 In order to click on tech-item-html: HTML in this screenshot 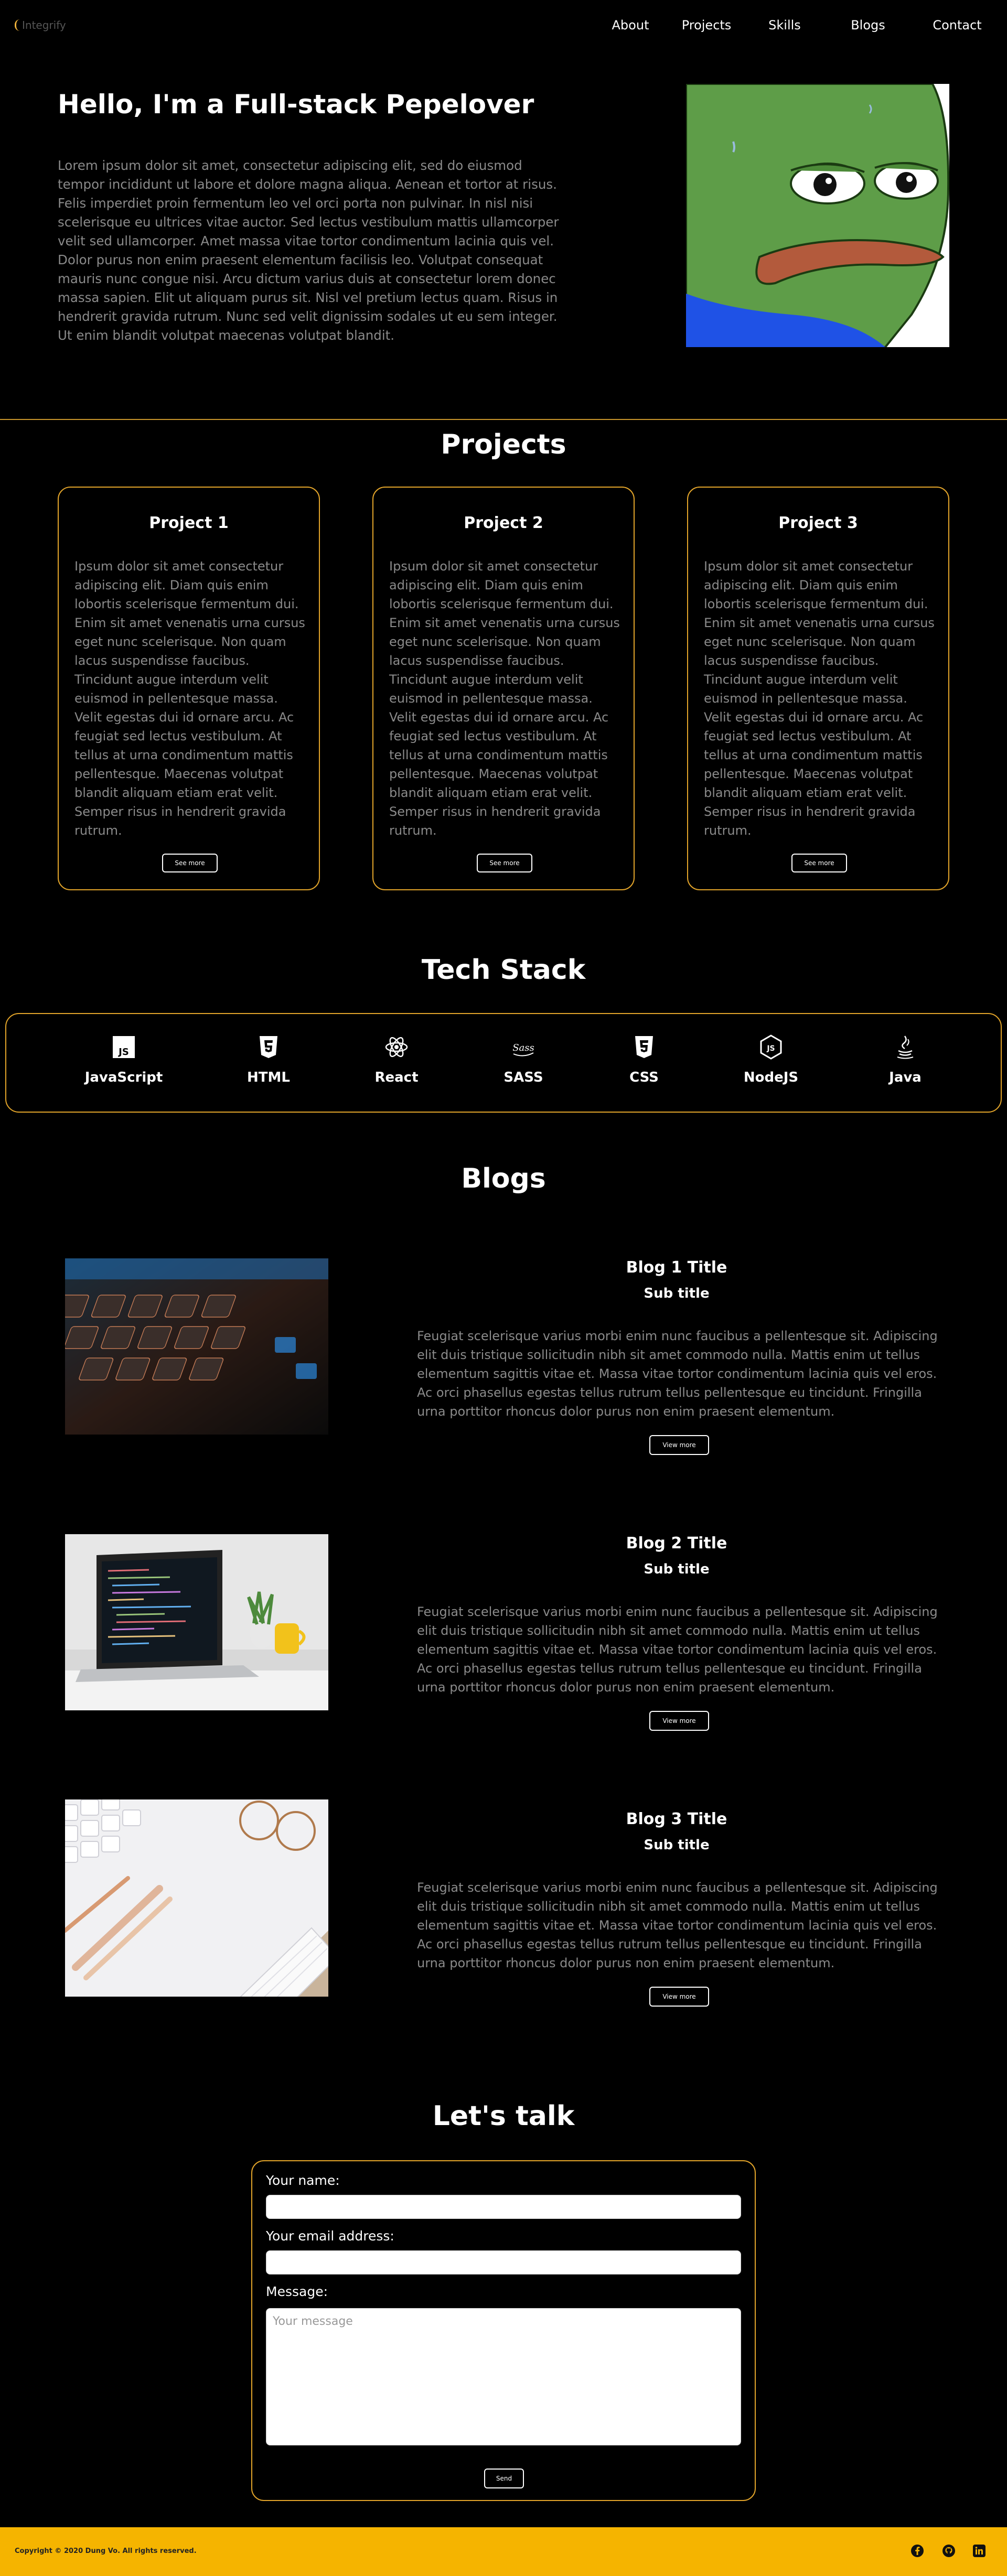, I will do `click(268, 1059)`.